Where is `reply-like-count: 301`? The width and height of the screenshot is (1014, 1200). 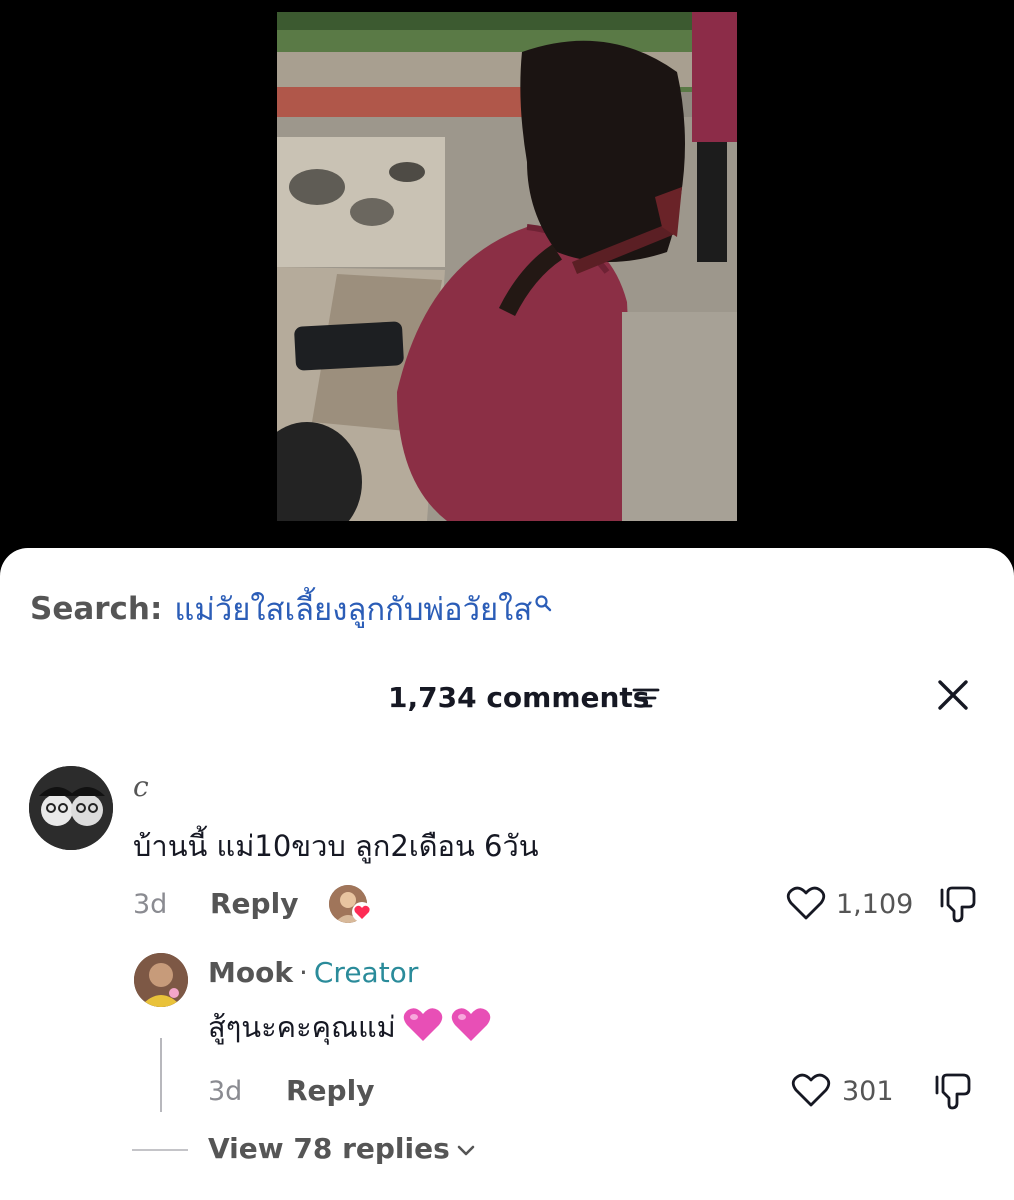 reply-like-count: 301 is located at coordinates (868, 1091).